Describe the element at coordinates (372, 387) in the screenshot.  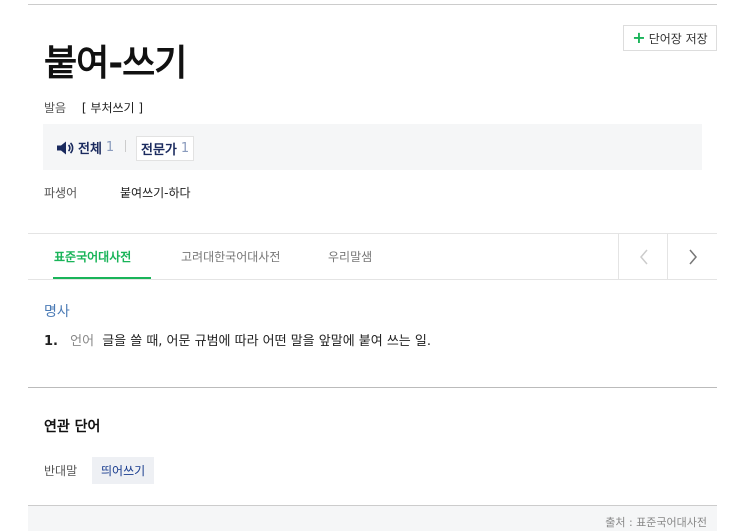
I see `section-divider` at that location.